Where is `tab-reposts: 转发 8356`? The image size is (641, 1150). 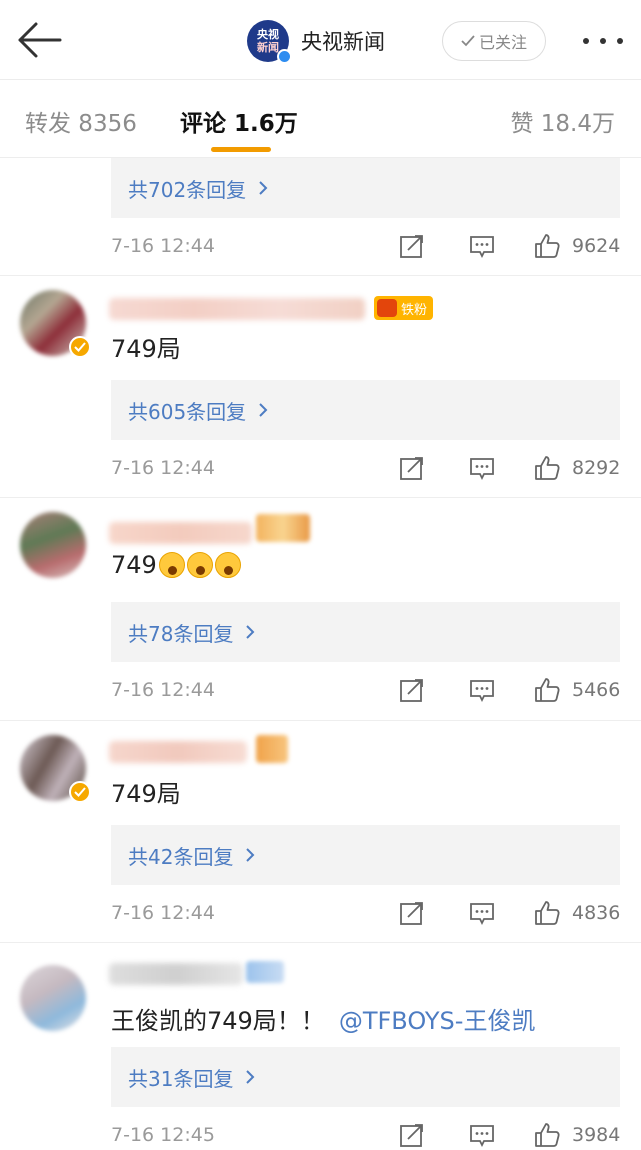 tab-reposts: 转发 8356 is located at coordinates (81, 121).